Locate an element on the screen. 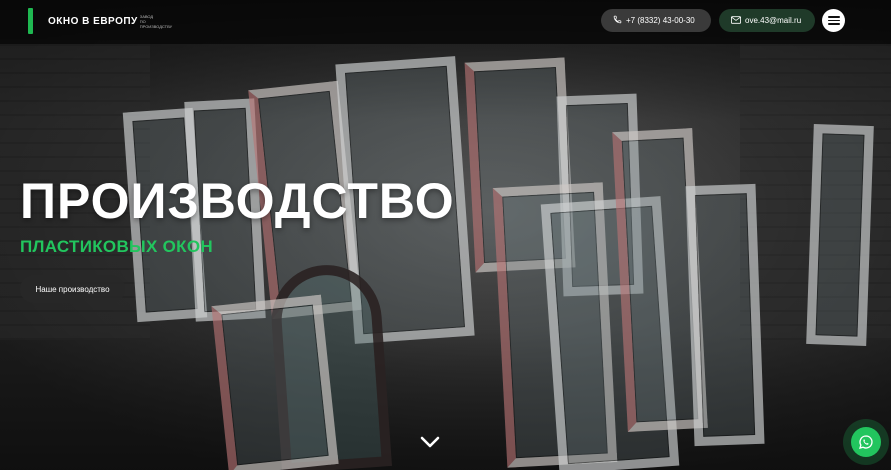 The height and width of the screenshot is (470, 891). hero-subtitle: ПЛАСТИКОВЫХ ОКОН is located at coordinates (116, 246).